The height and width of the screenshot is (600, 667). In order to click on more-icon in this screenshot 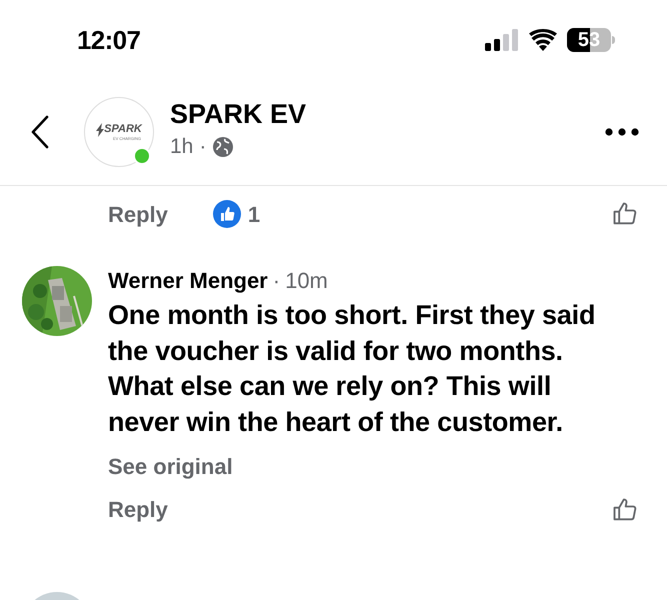, I will do `click(622, 132)`.